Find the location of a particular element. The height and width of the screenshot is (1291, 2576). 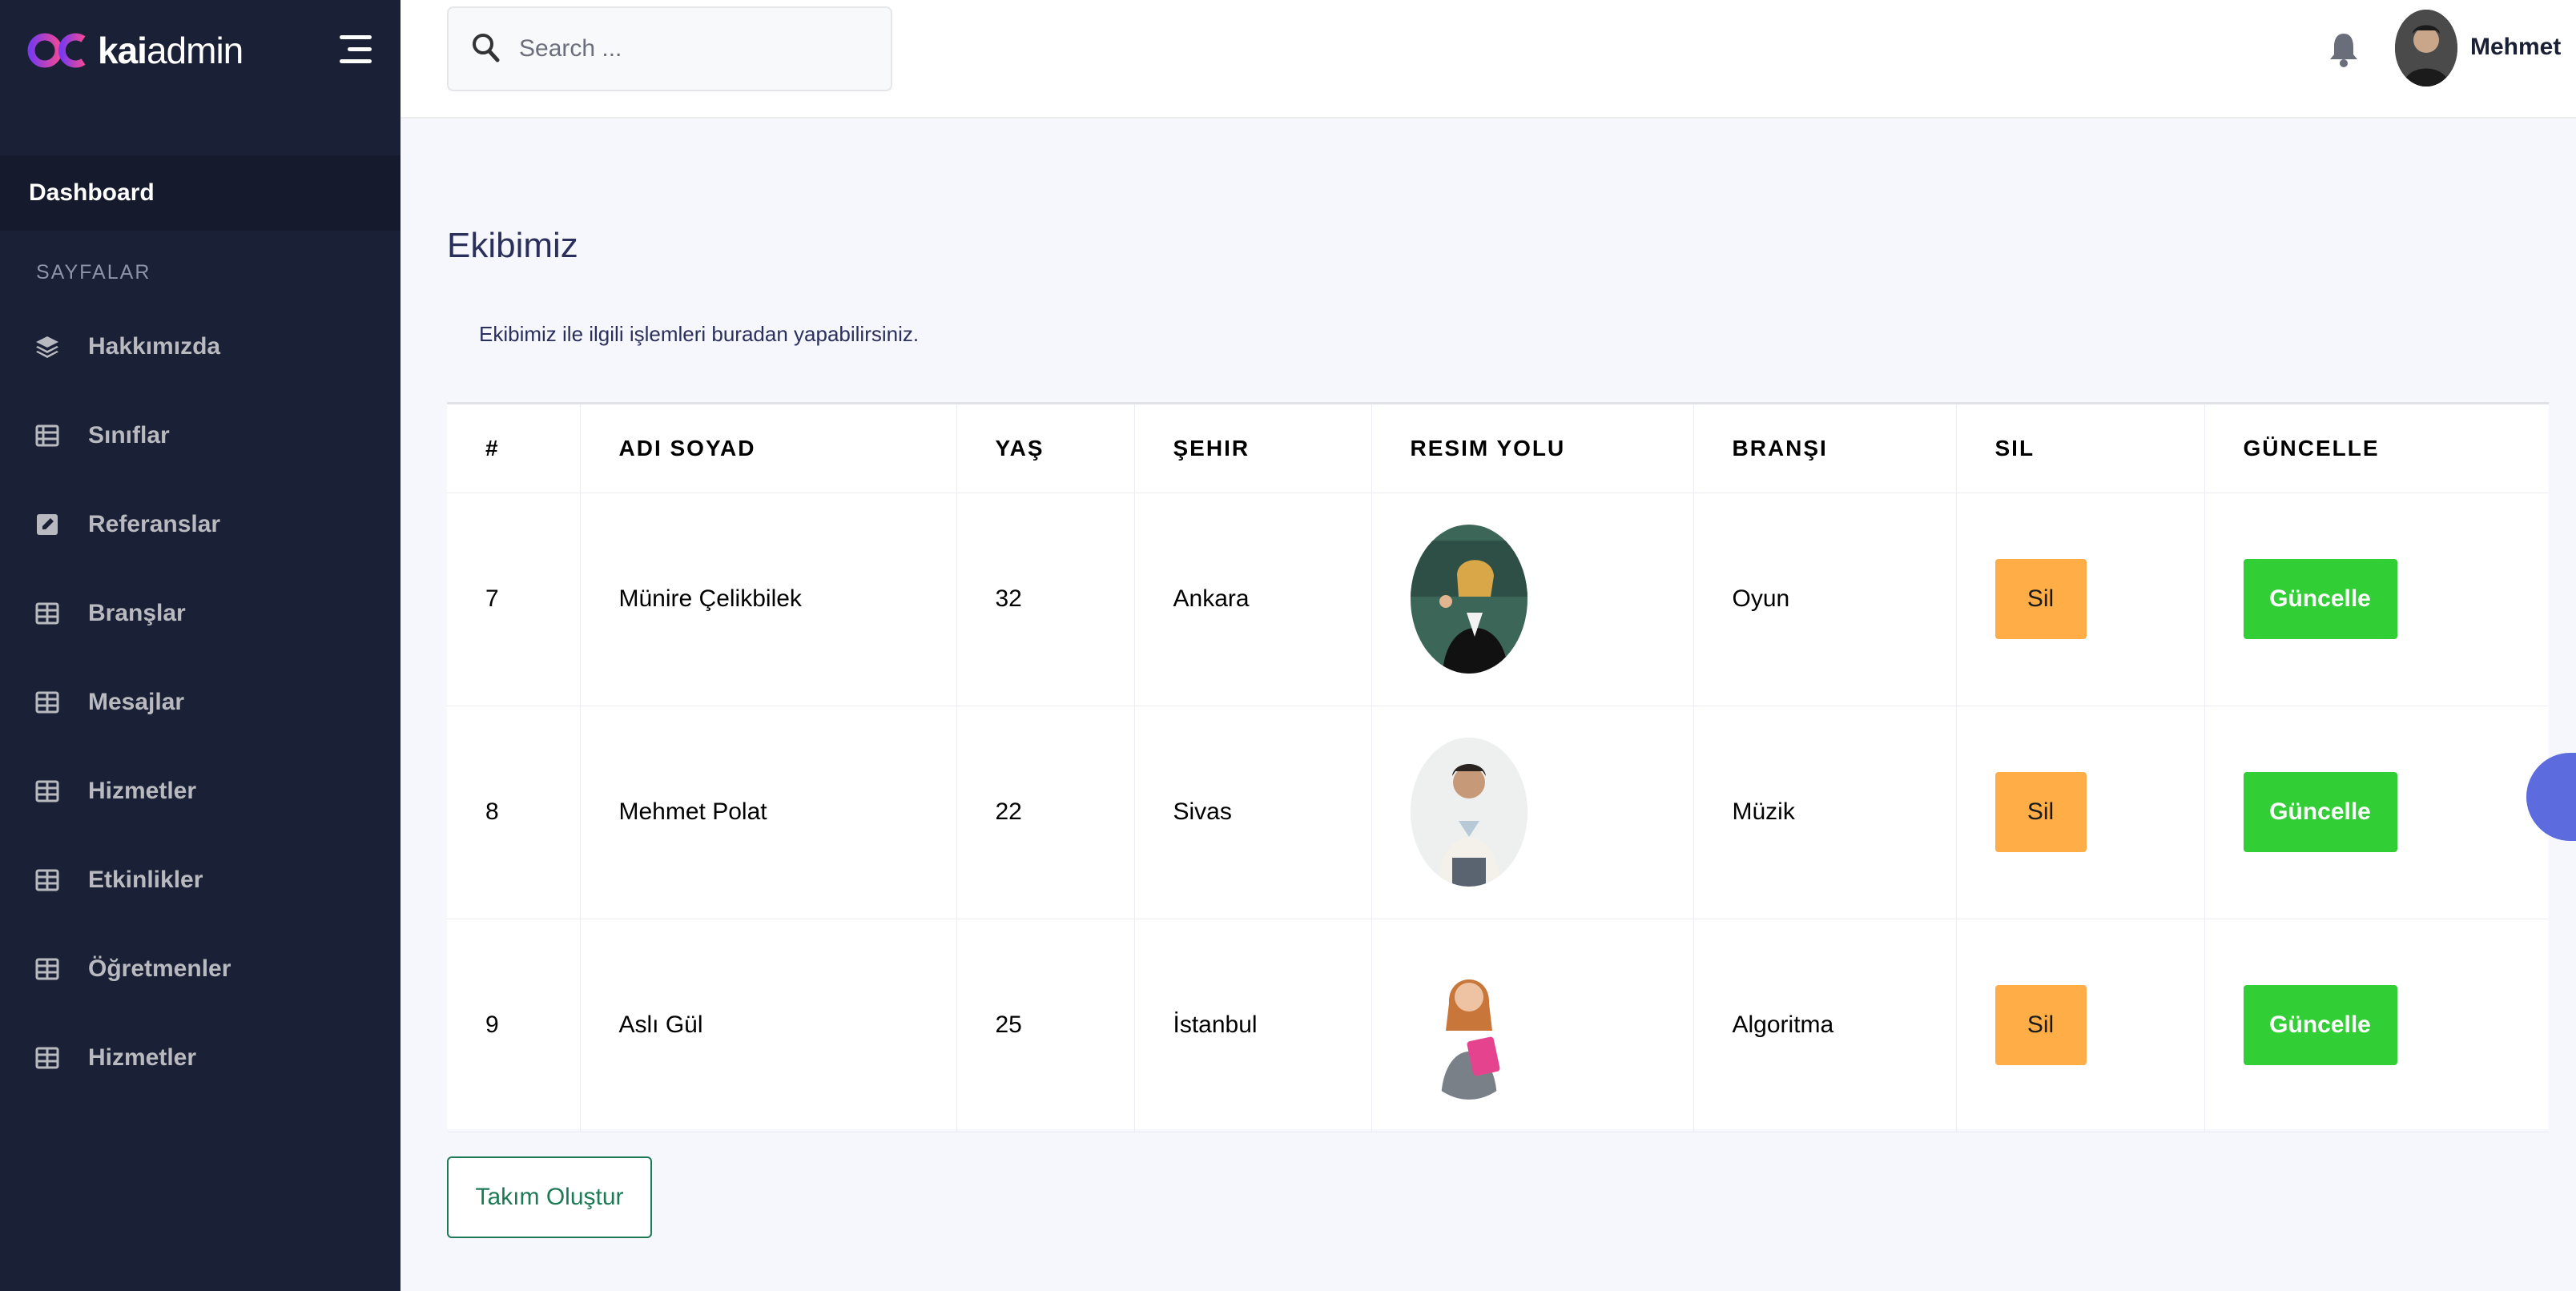

edit-square-icon is located at coordinates (48, 524).